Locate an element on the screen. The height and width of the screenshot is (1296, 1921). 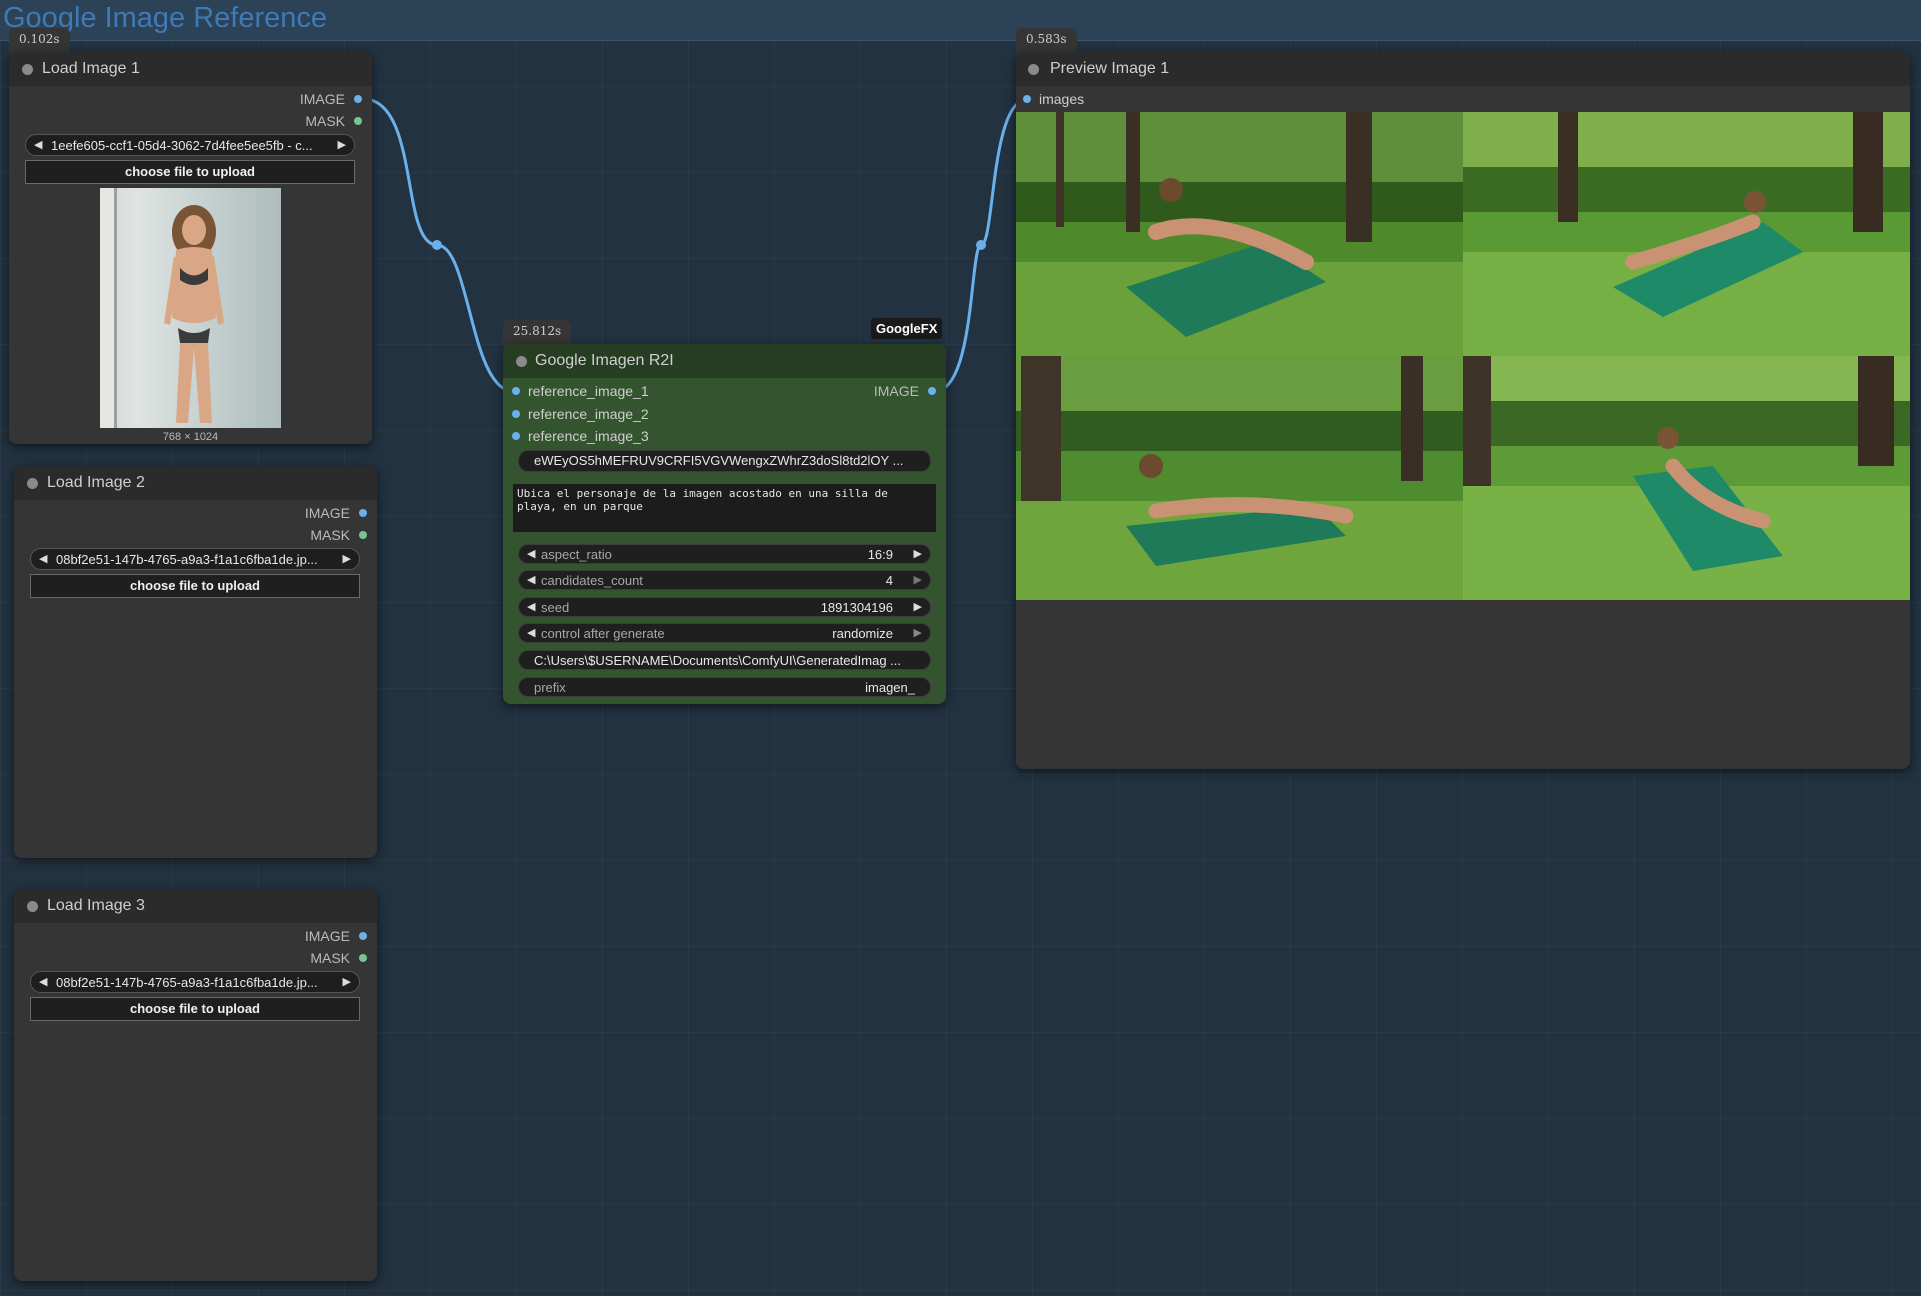
input-label: reference_image_1 is located at coordinates (588, 391).